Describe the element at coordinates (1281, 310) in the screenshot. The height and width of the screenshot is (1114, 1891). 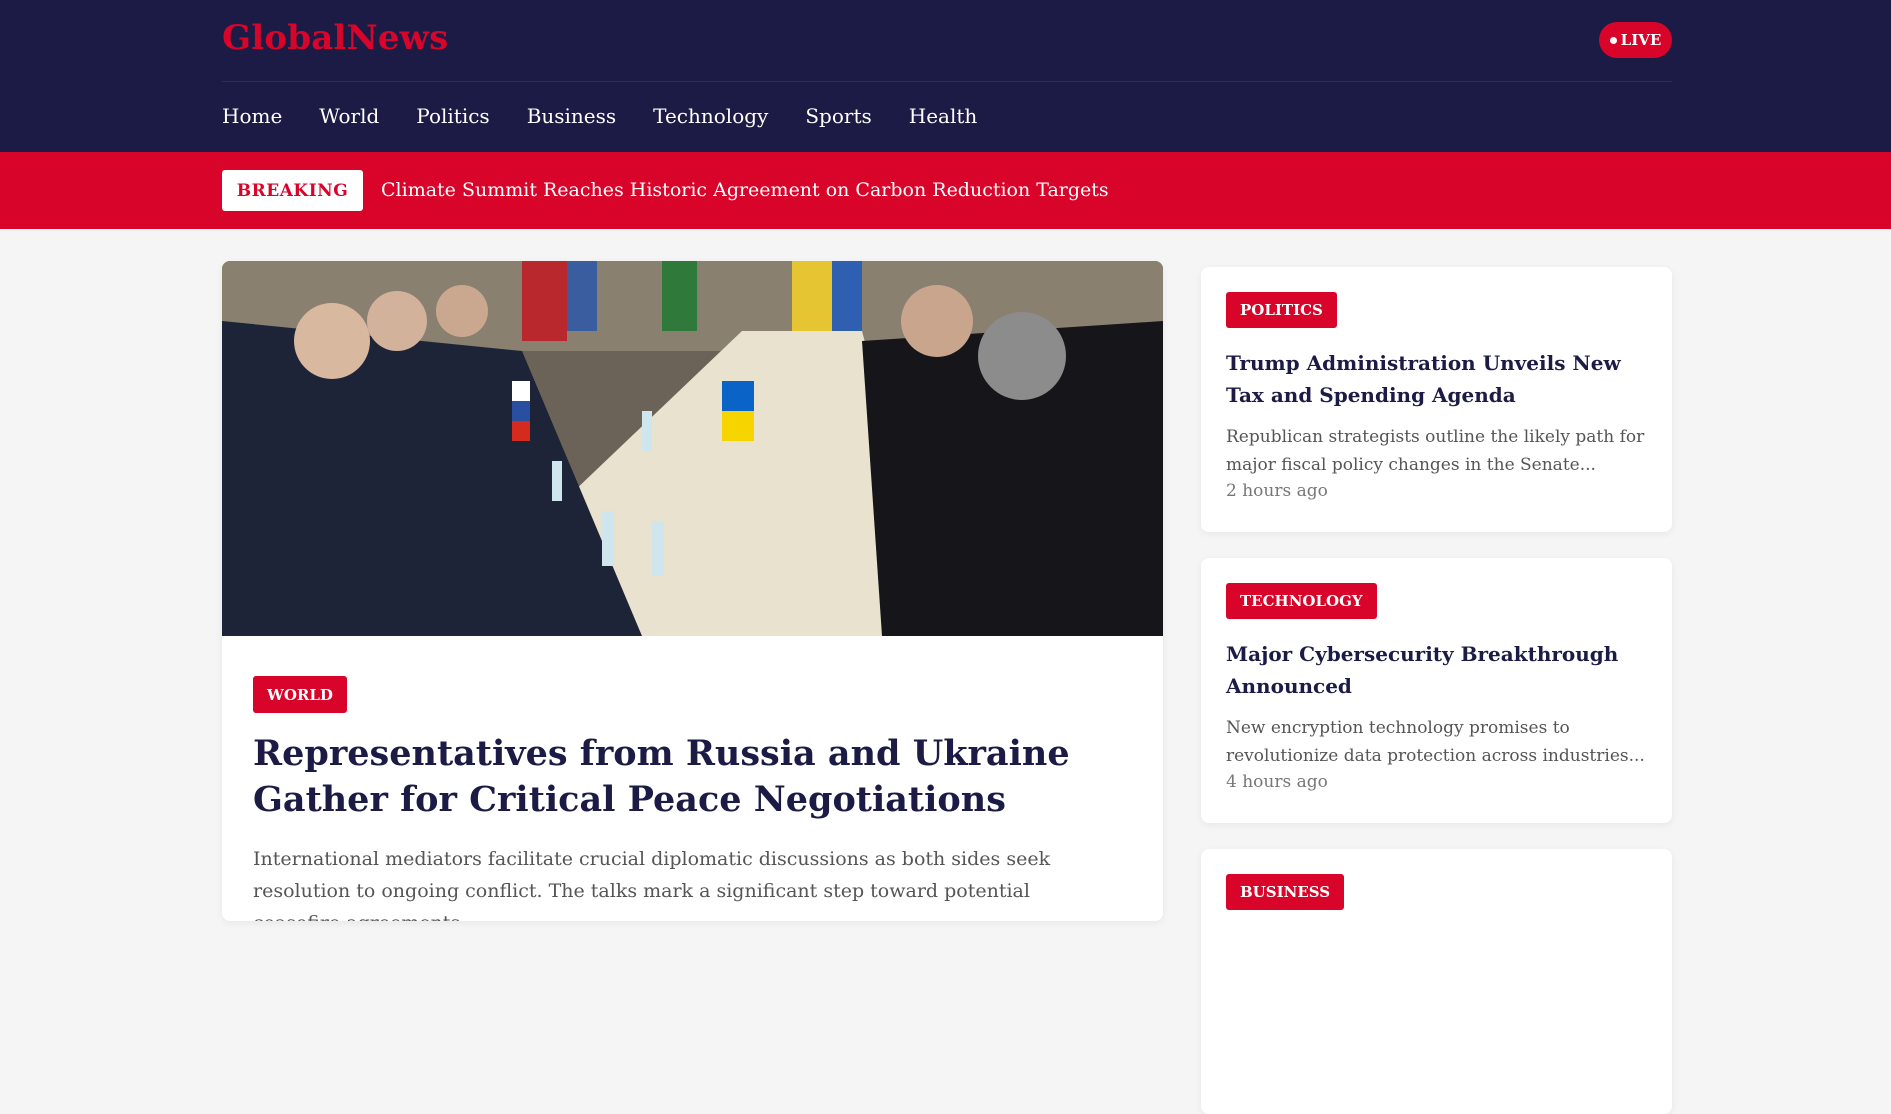
I see `category-tag: POLITICS` at that location.